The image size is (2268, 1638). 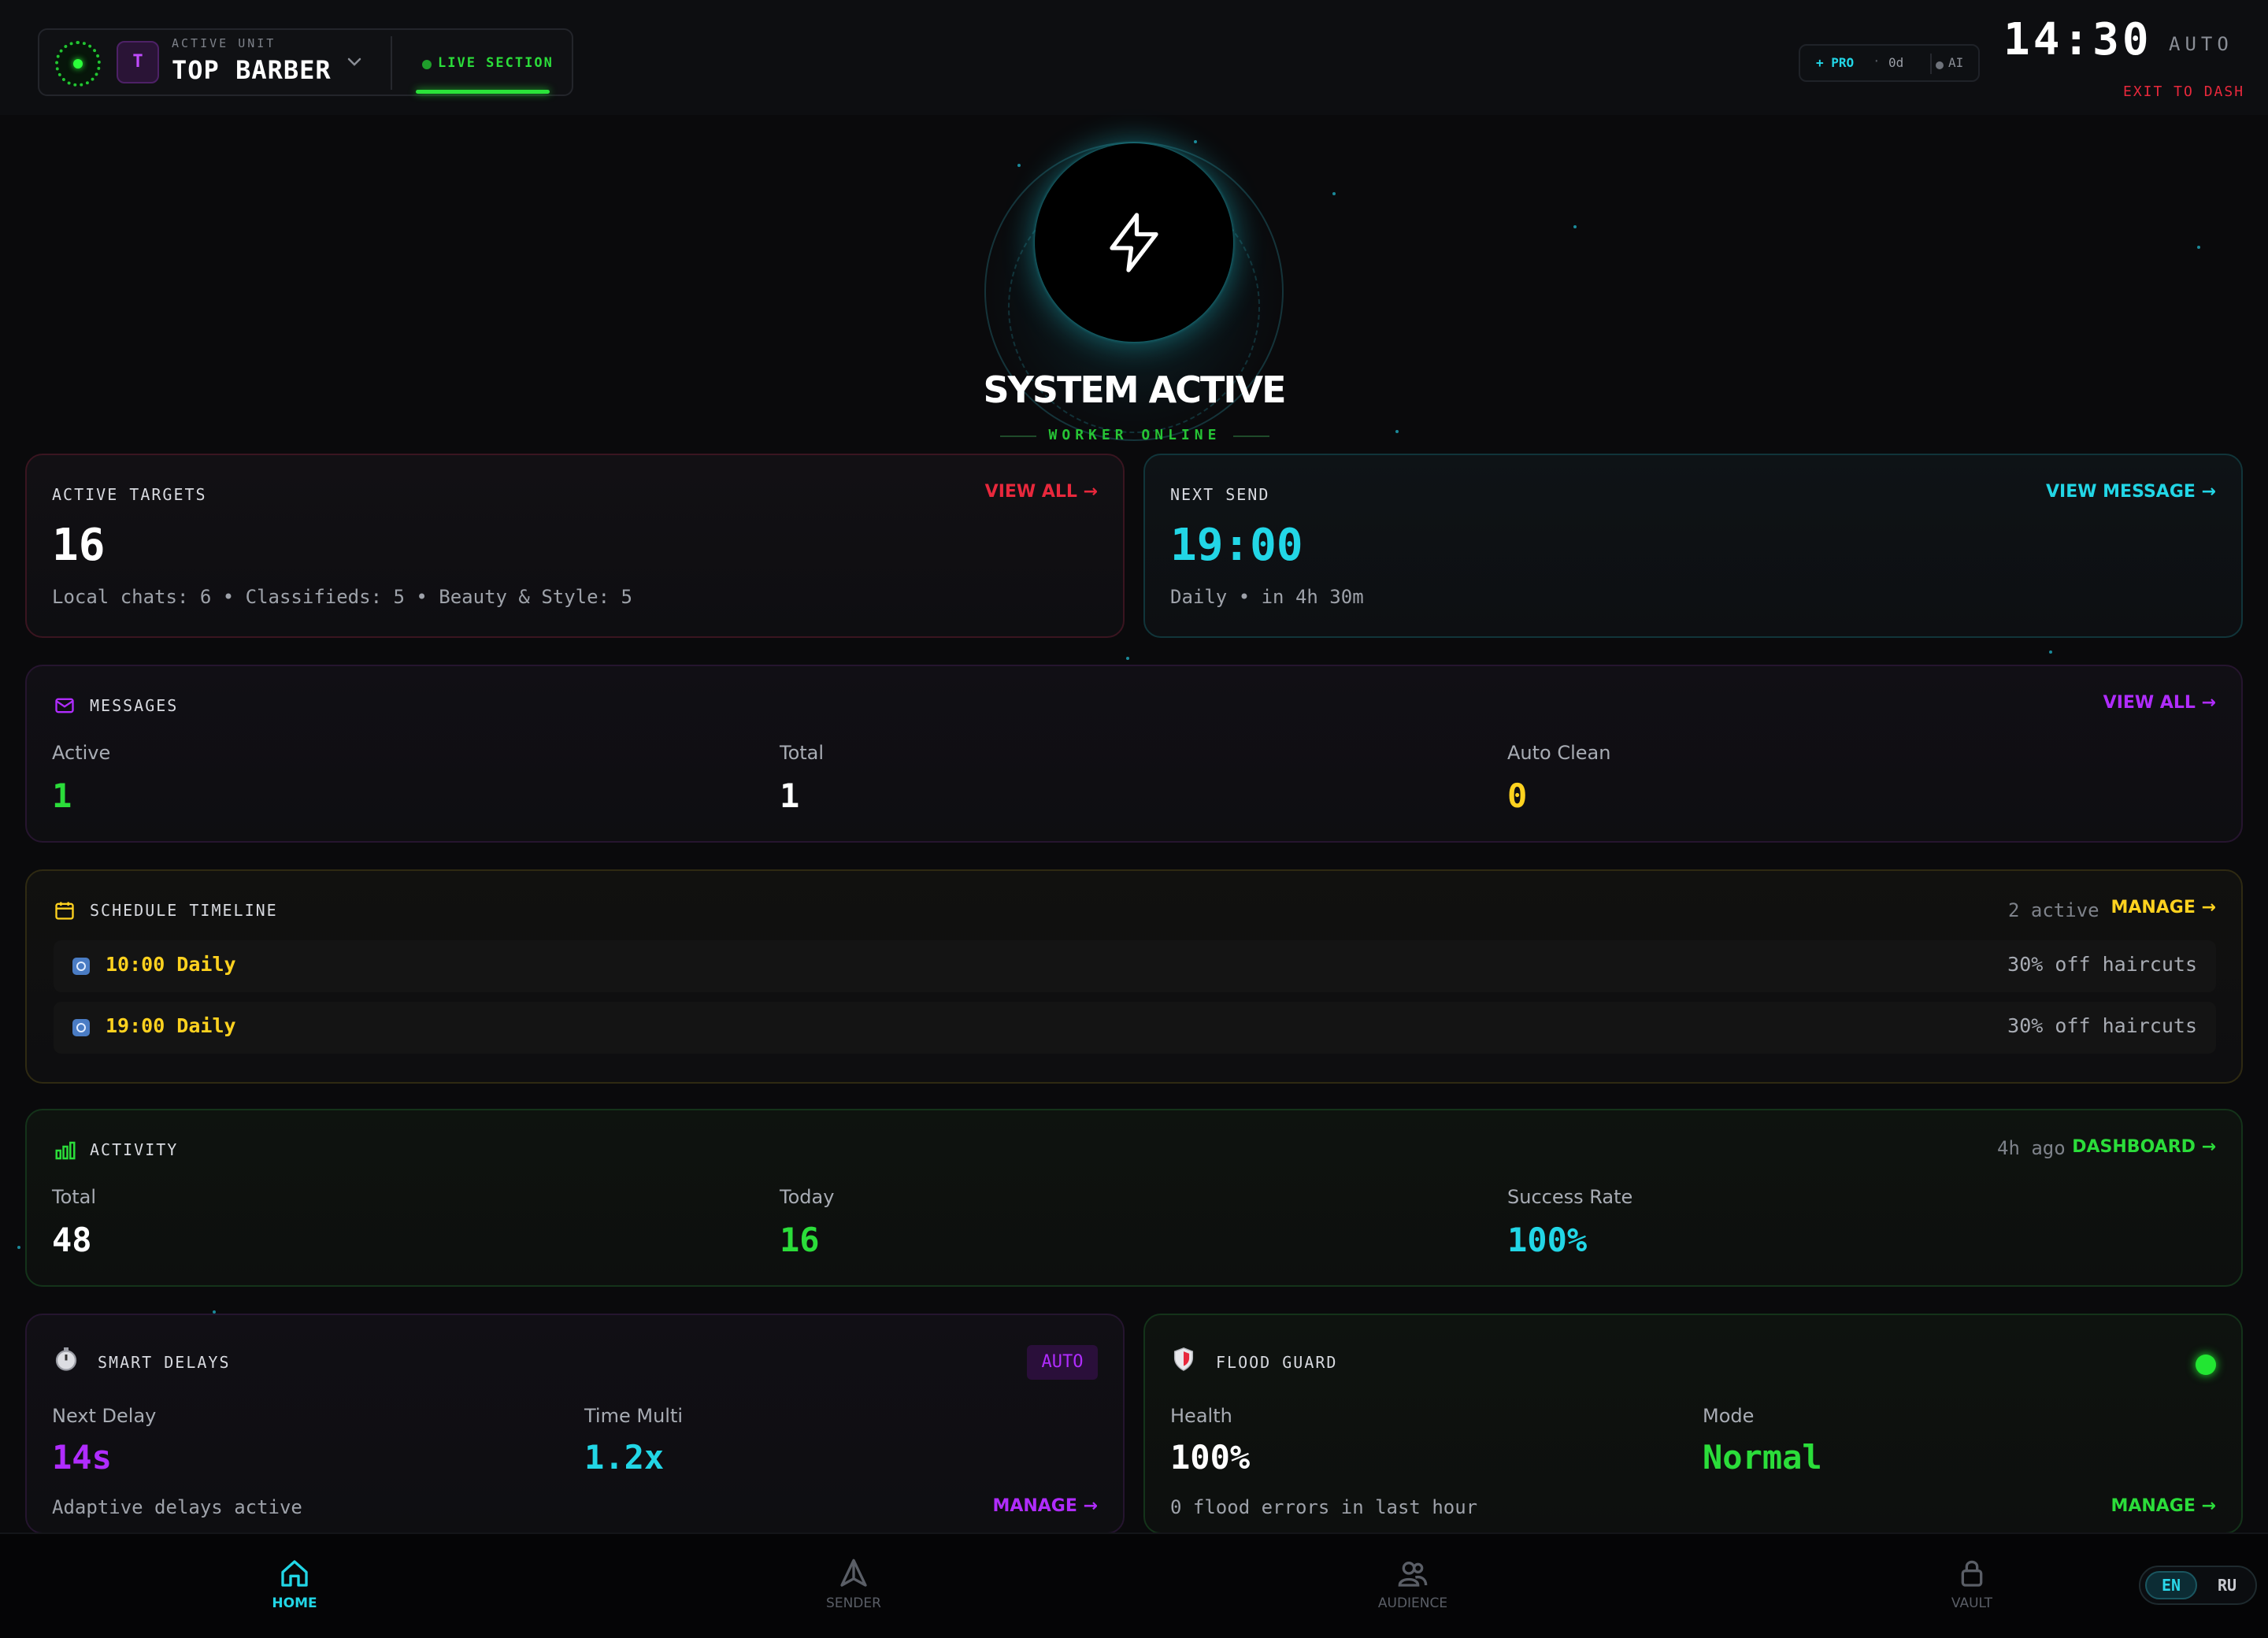 What do you see at coordinates (1931, 64) in the screenshot?
I see `plan-divider` at bounding box center [1931, 64].